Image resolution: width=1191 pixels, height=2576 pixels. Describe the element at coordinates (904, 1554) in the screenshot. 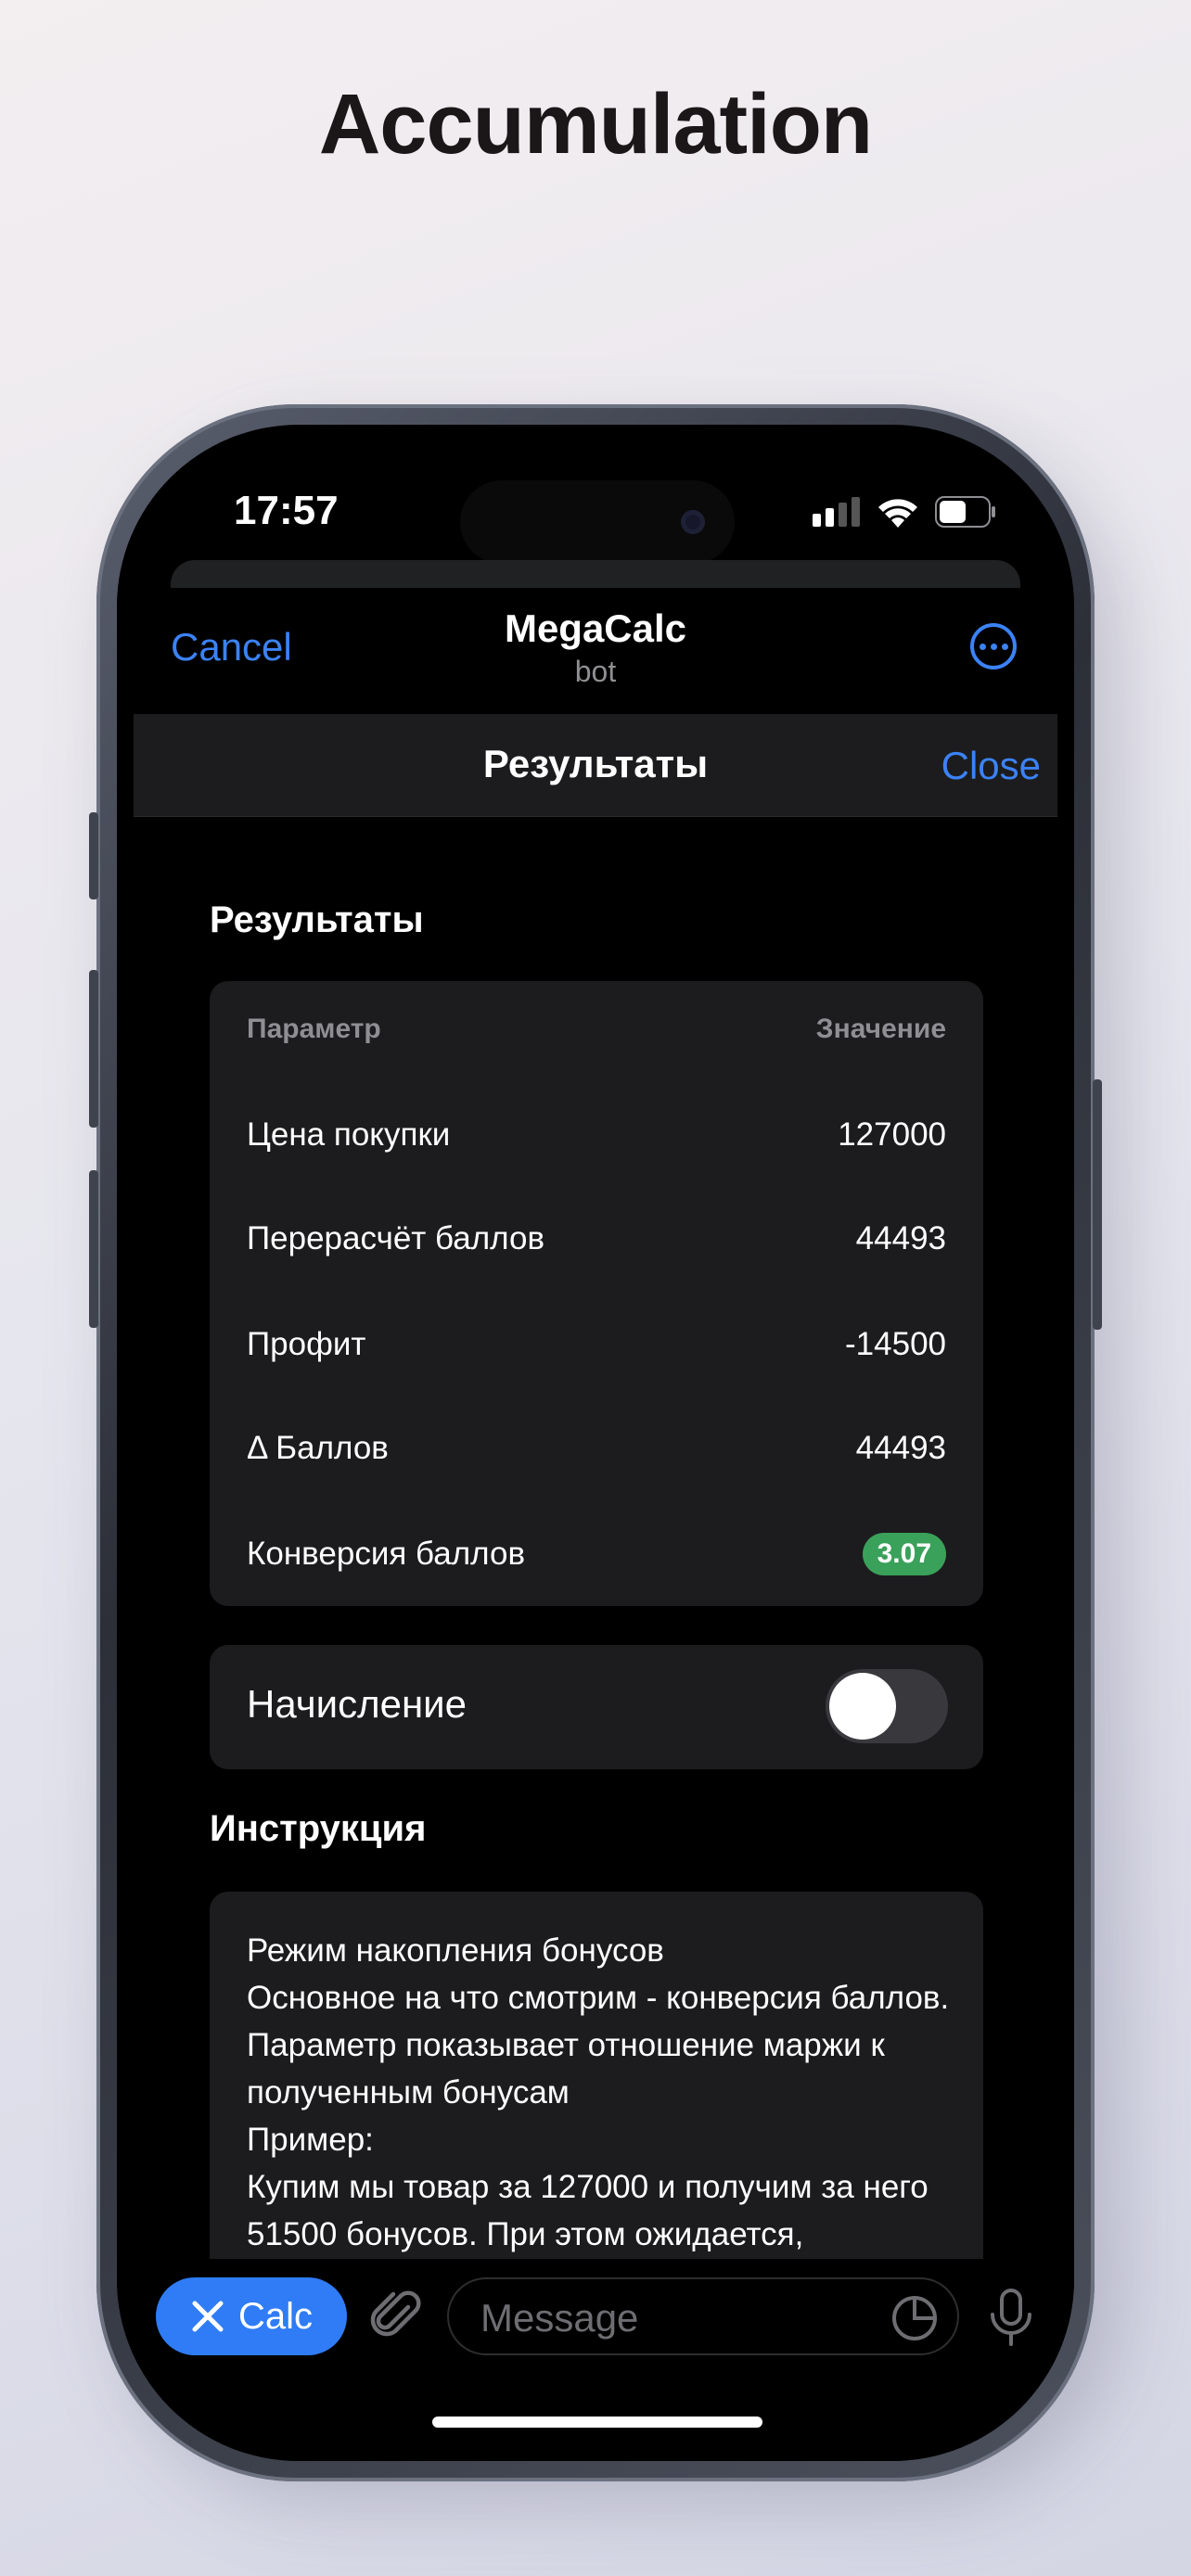

I see `conversion-badge: 3.07` at that location.